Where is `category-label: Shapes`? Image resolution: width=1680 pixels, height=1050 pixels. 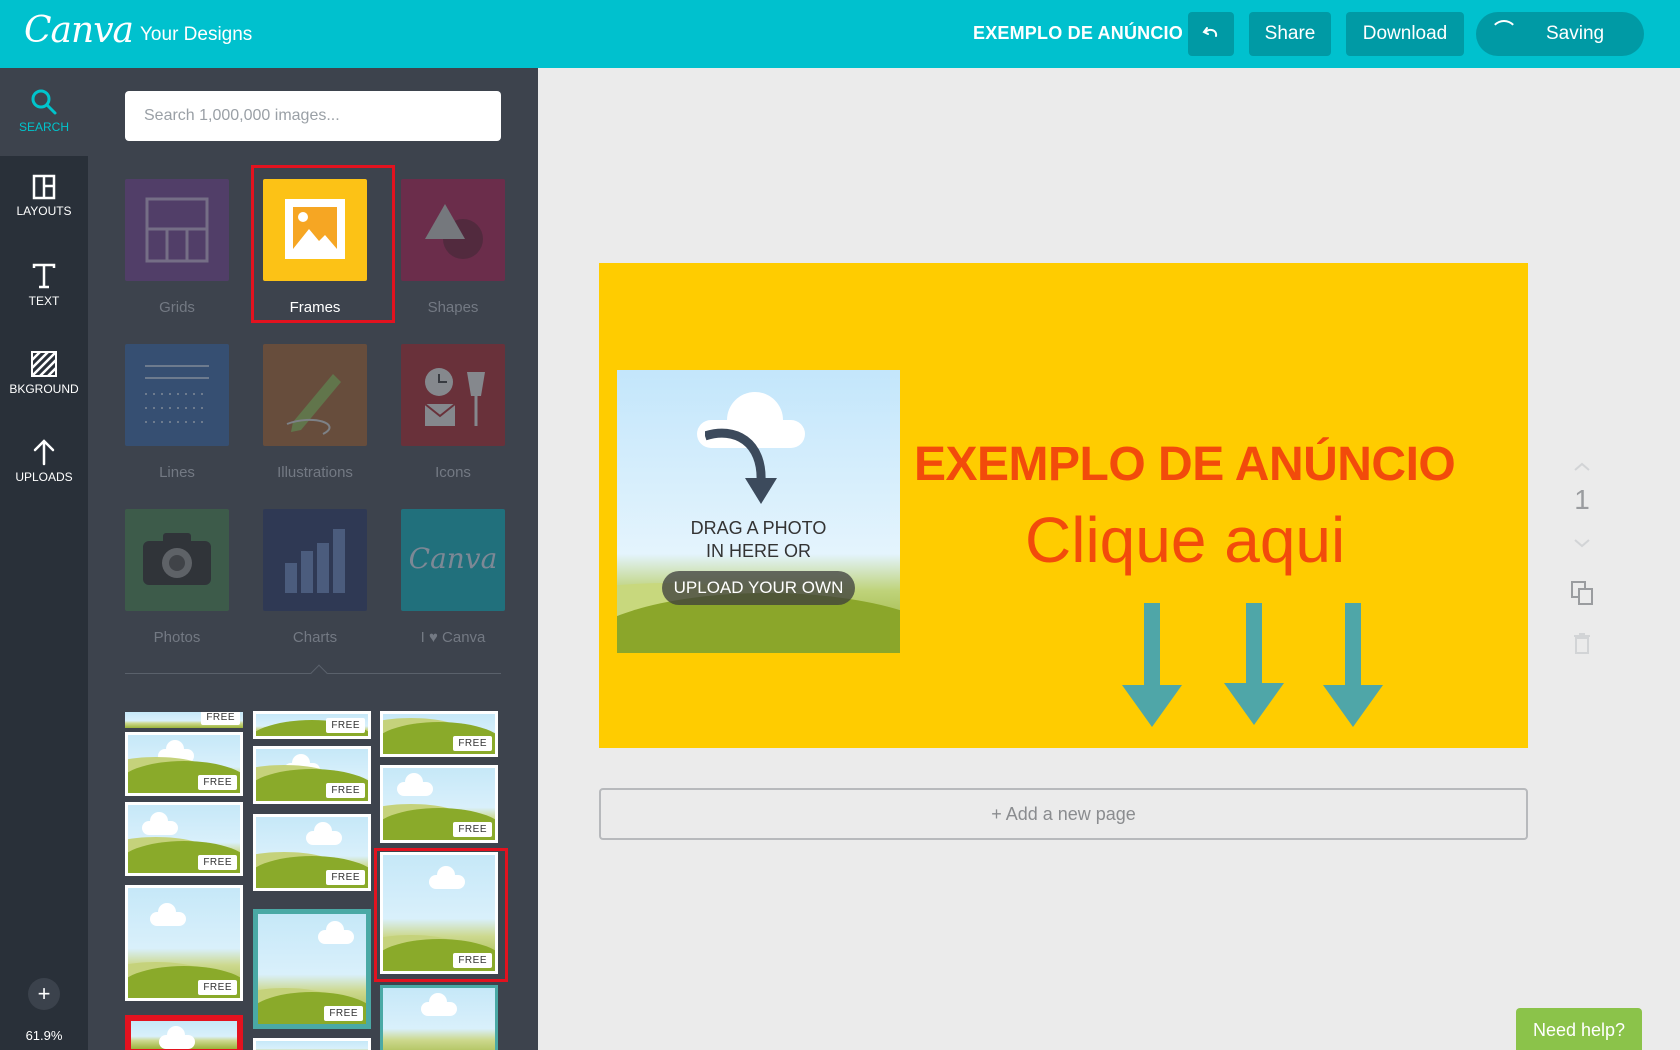
category-label: Shapes is located at coordinates (453, 307).